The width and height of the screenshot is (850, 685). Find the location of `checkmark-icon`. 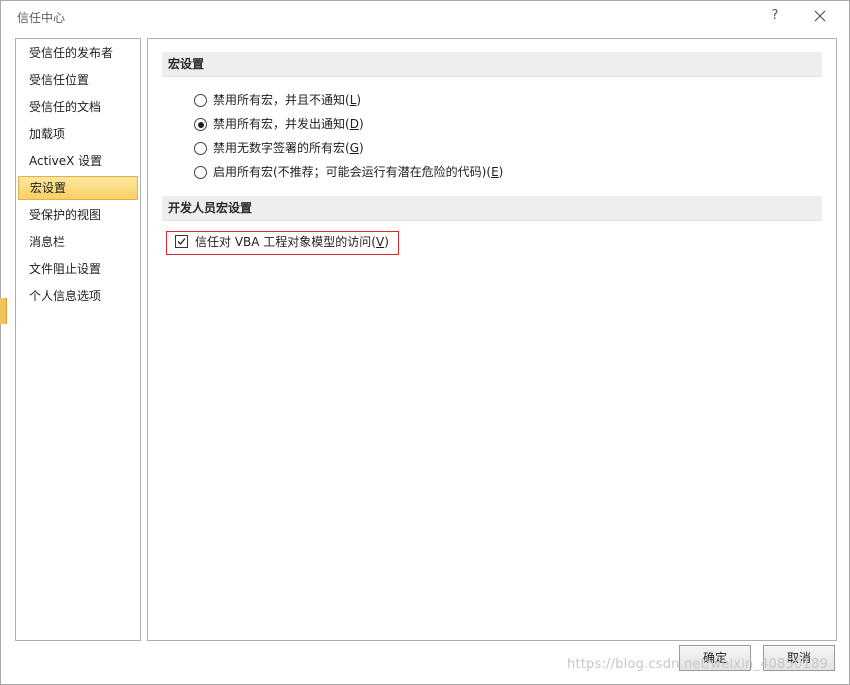

checkmark-icon is located at coordinates (181, 241).